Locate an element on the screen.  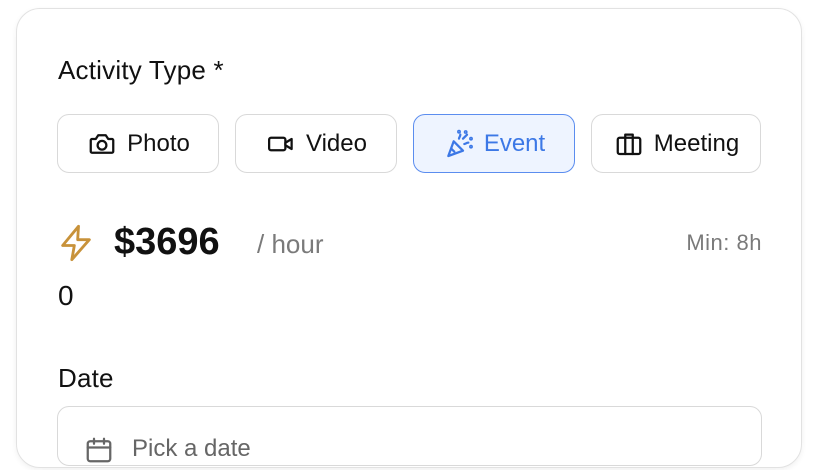
date-picker-field: Pick a date is located at coordinates (409, 436).